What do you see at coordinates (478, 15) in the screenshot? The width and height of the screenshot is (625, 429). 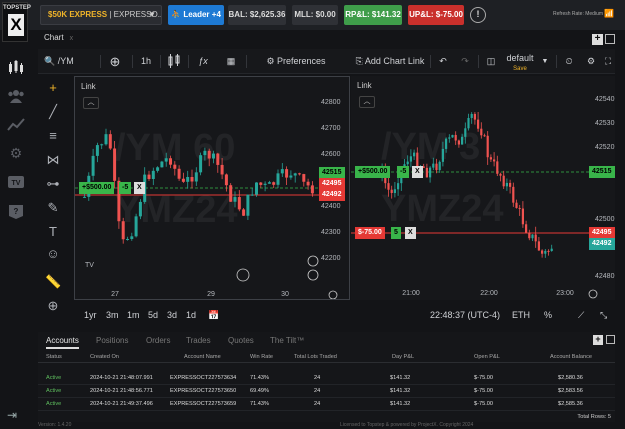 I see `info-icon: !` at bounding box center [478, 15].